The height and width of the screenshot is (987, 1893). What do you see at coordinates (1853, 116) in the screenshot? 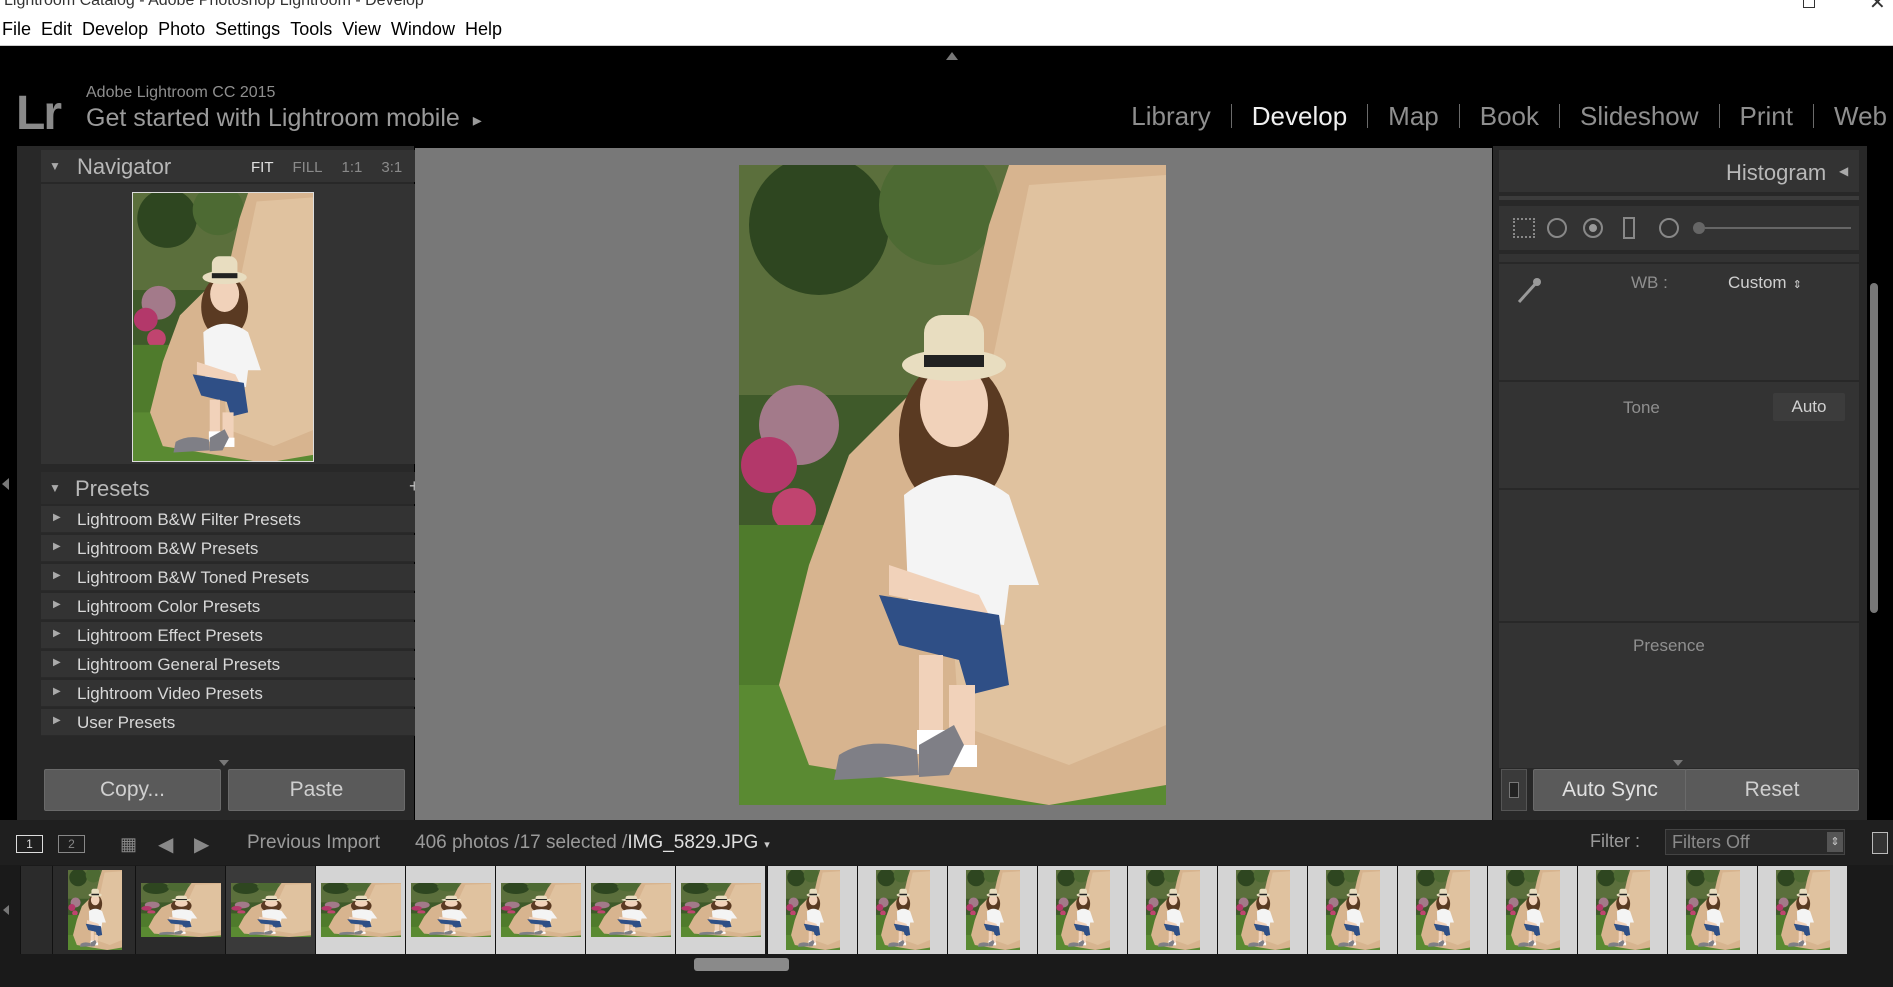
I see `module-web: Web` at bounding box center [1853, 116].